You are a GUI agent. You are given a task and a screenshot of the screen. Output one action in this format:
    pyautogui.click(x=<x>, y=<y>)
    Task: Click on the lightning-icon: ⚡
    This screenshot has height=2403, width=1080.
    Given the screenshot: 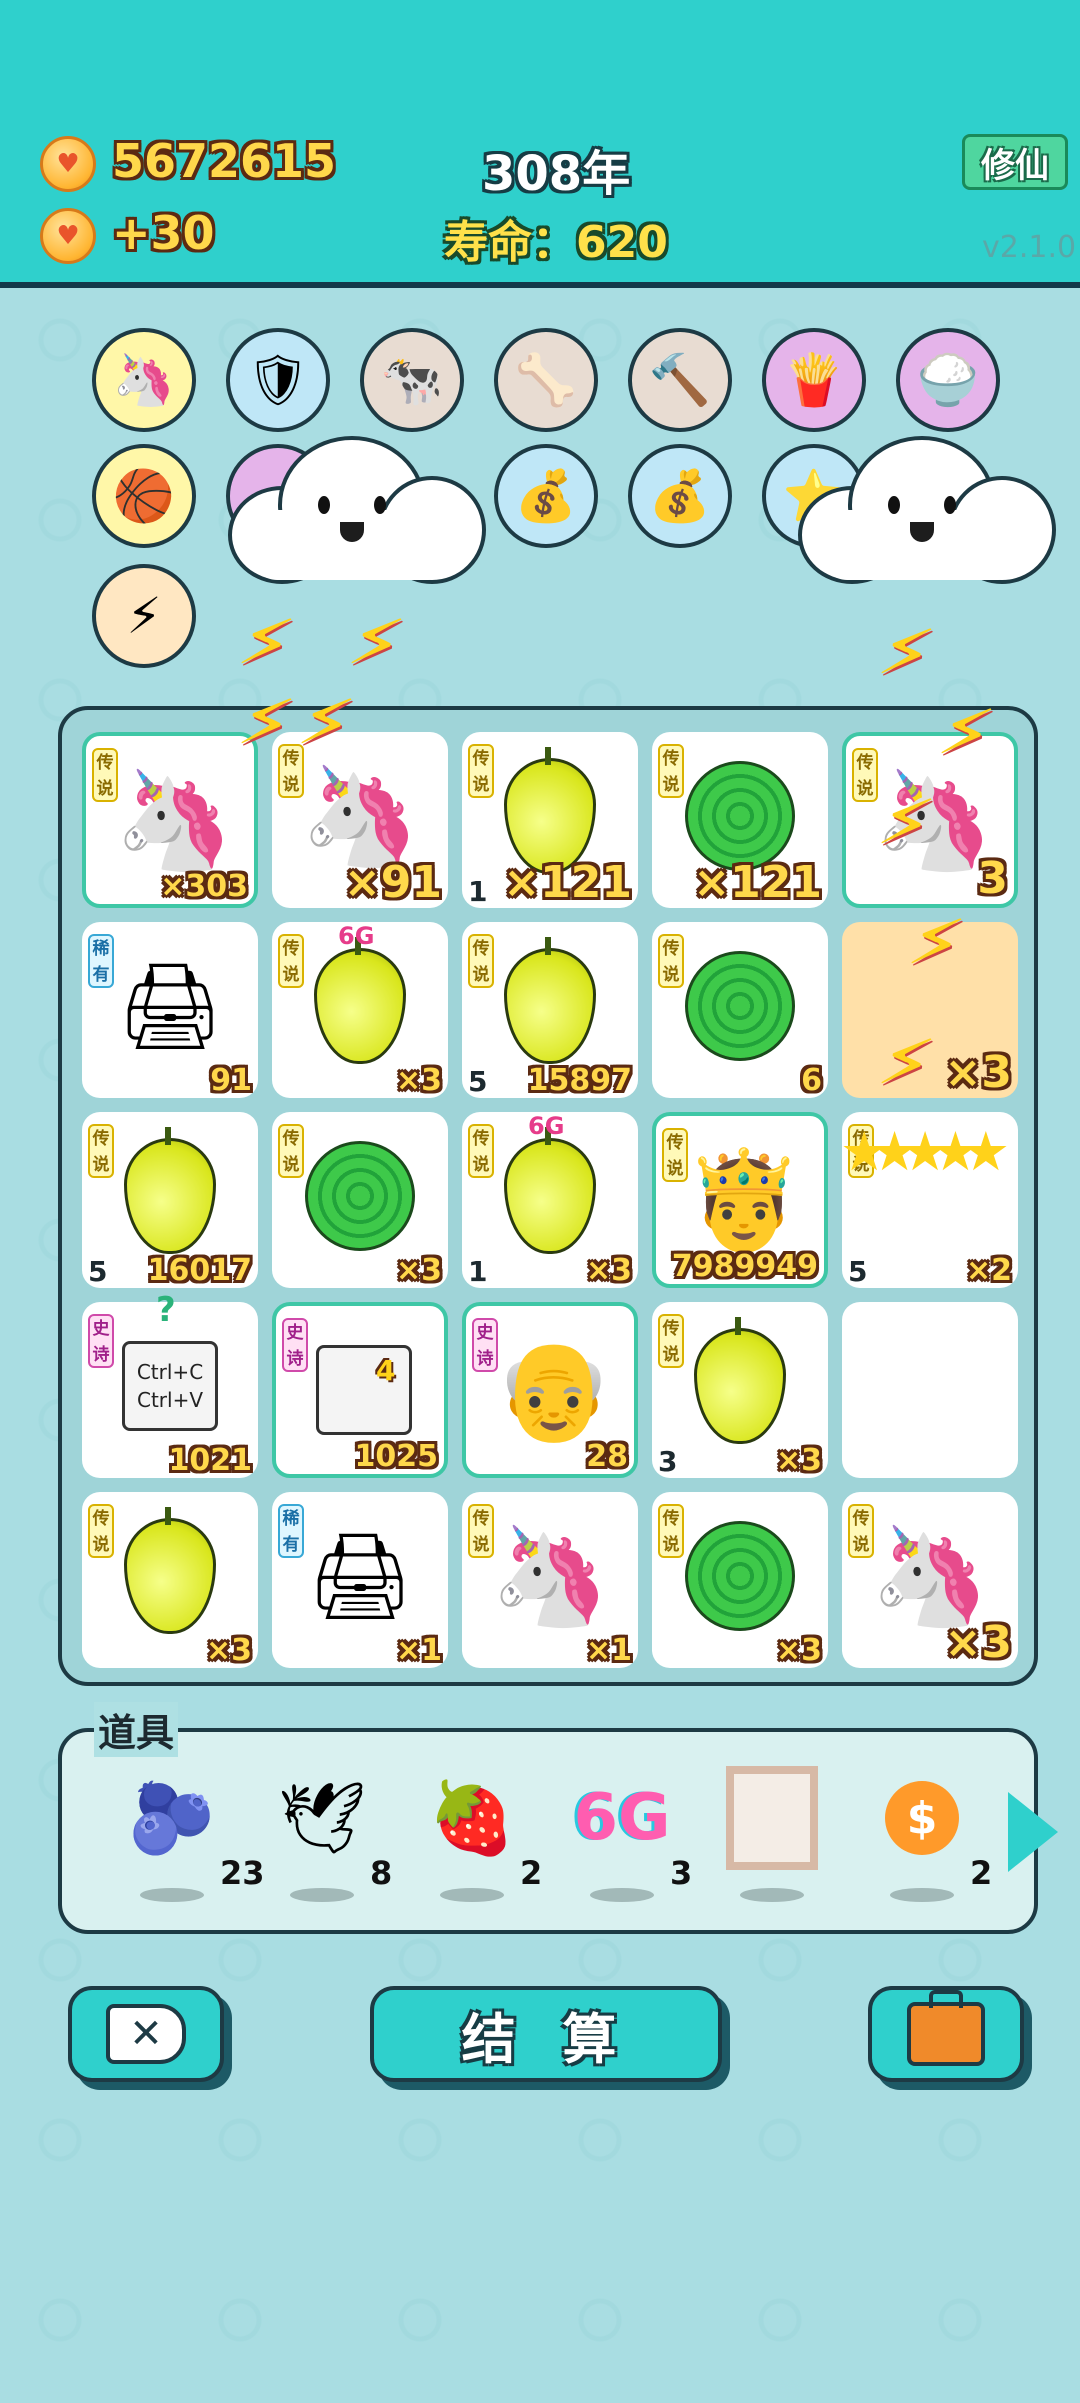 What is the action you would take?
    pyautogui.click(x=144, y=616)
    